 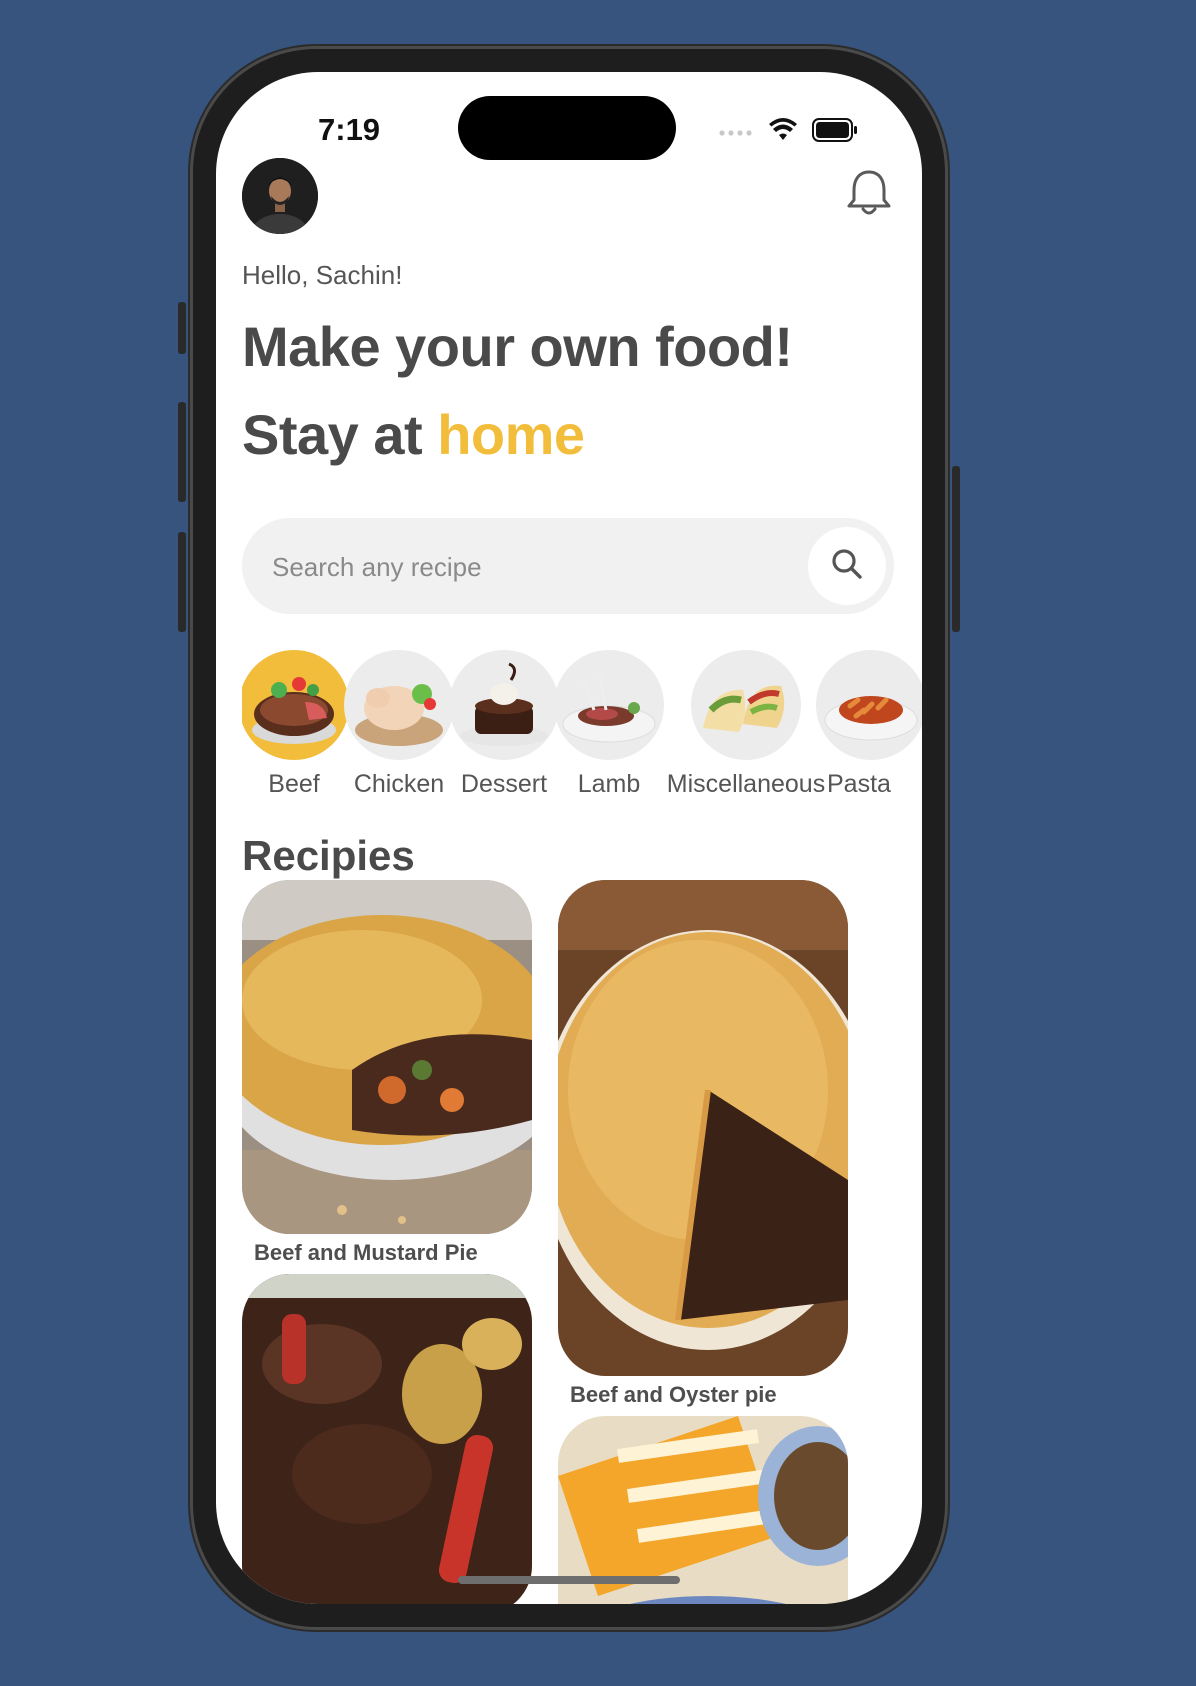 What do you see at coordinates (673, 1394) in the screenshot?
I see `recipe-title: Beef and Oyster pie` at bounding box center [673, 1394].